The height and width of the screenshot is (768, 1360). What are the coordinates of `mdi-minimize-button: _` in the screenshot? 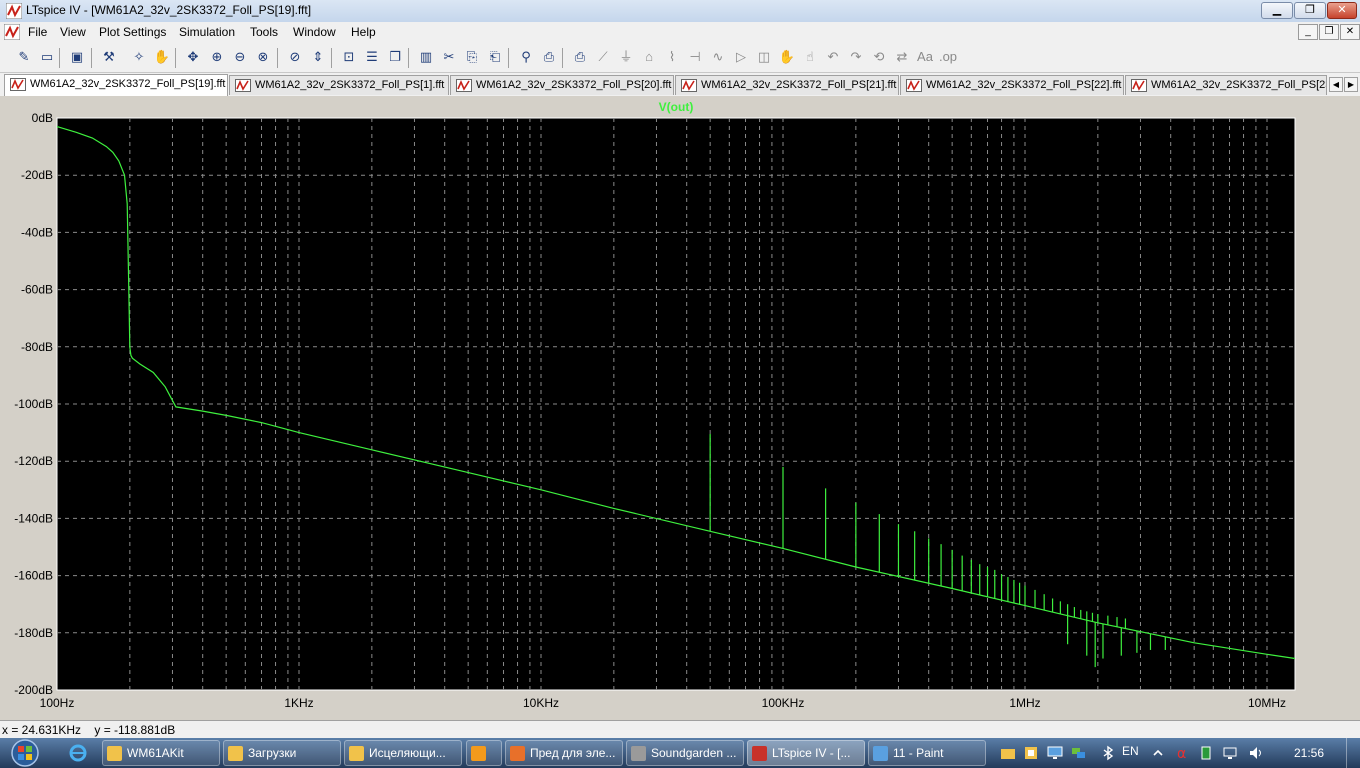 It's located at (1308, 32).